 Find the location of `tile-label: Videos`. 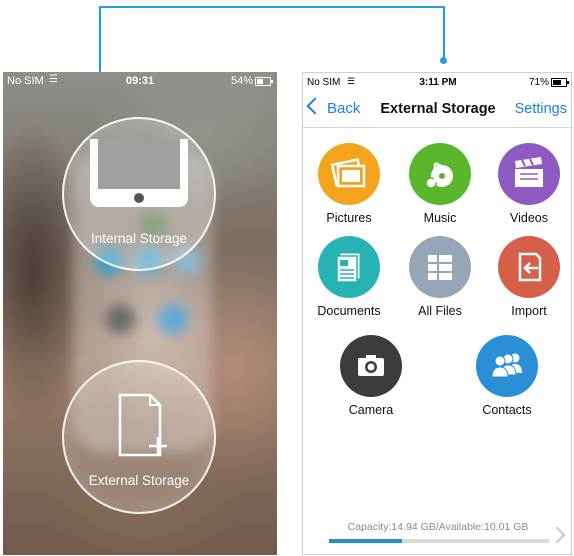

tile-label: Videos is located at coordinates (529, 218).